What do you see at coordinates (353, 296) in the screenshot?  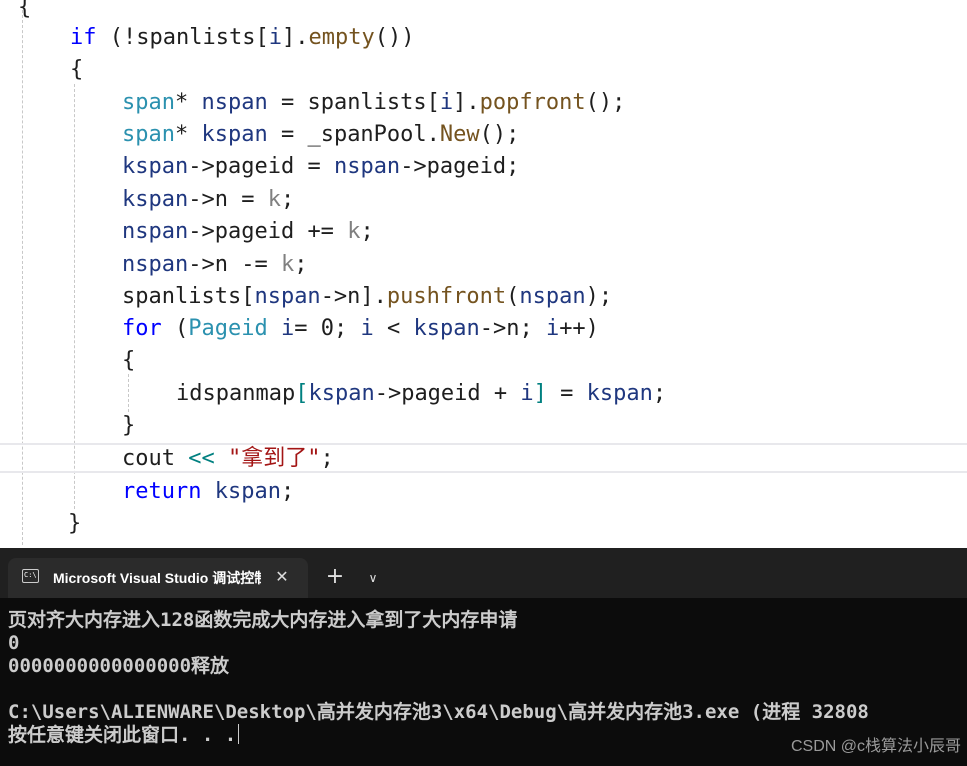 I see `code-token: ->n].` at bounding box center [353, 296].